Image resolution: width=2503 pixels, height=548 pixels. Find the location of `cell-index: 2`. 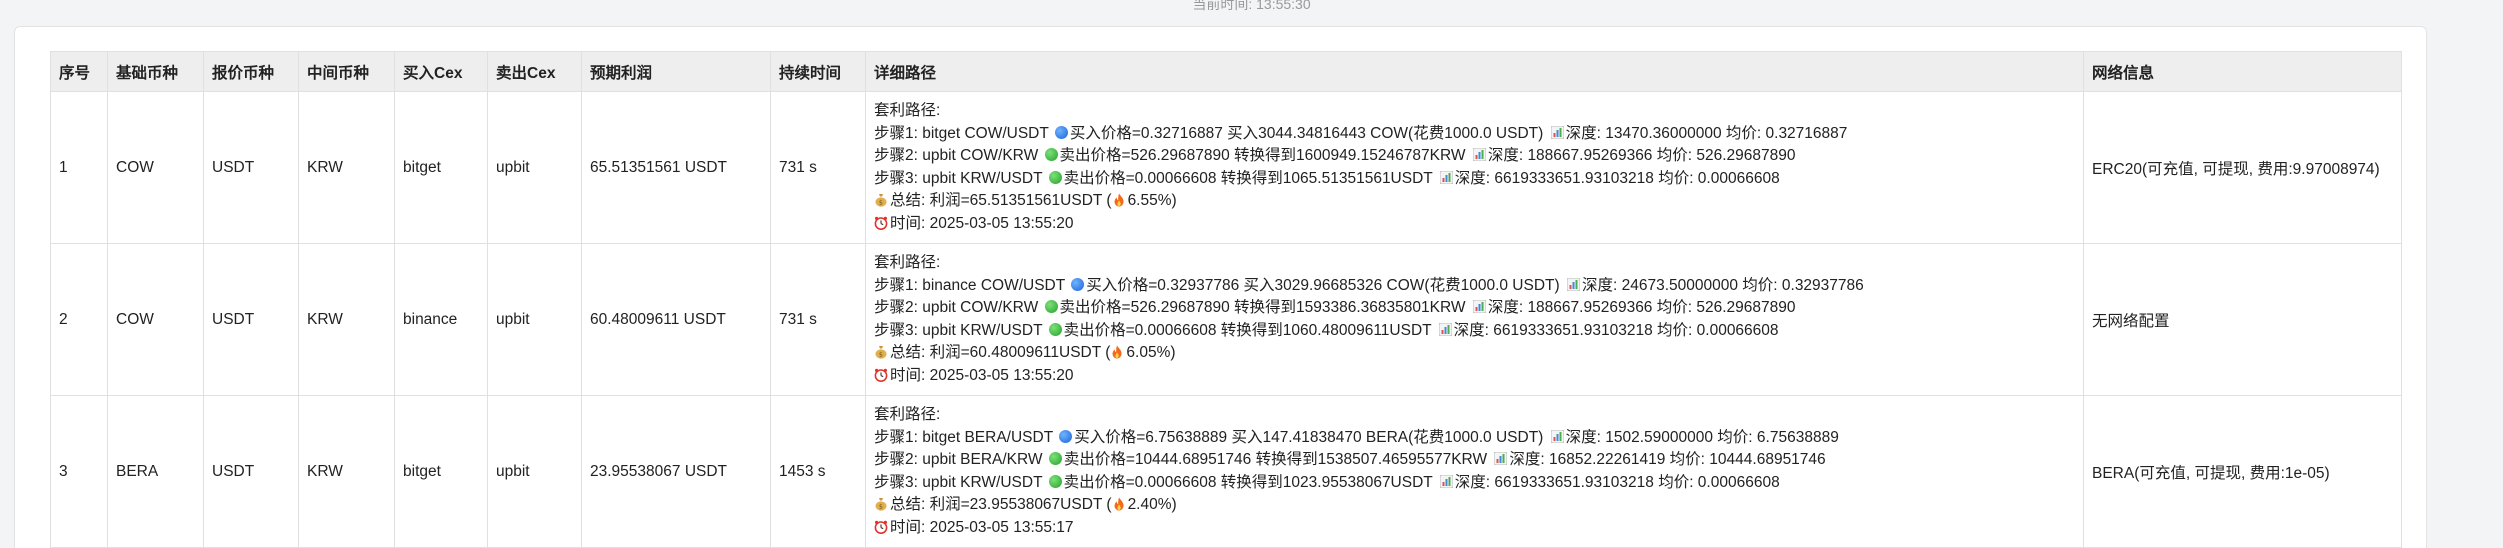

cell-index: 2 is located at coordinates (79, 319).